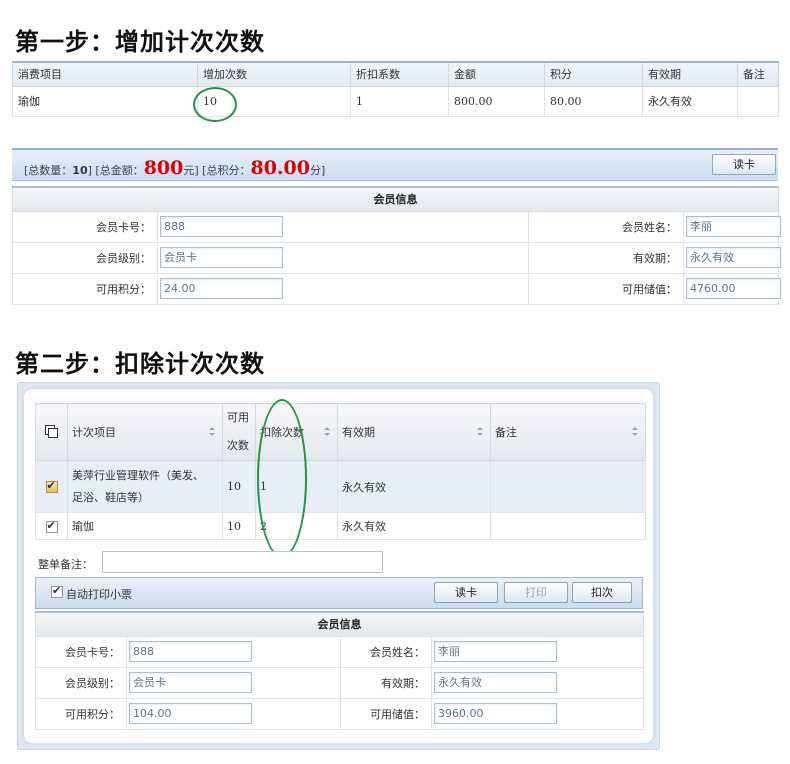 The image size is (790, 764). I want to click on table-header-row: 消费项目 增加次数 折扣系数 金额 积分 有效期 备注, so click(395, 74).